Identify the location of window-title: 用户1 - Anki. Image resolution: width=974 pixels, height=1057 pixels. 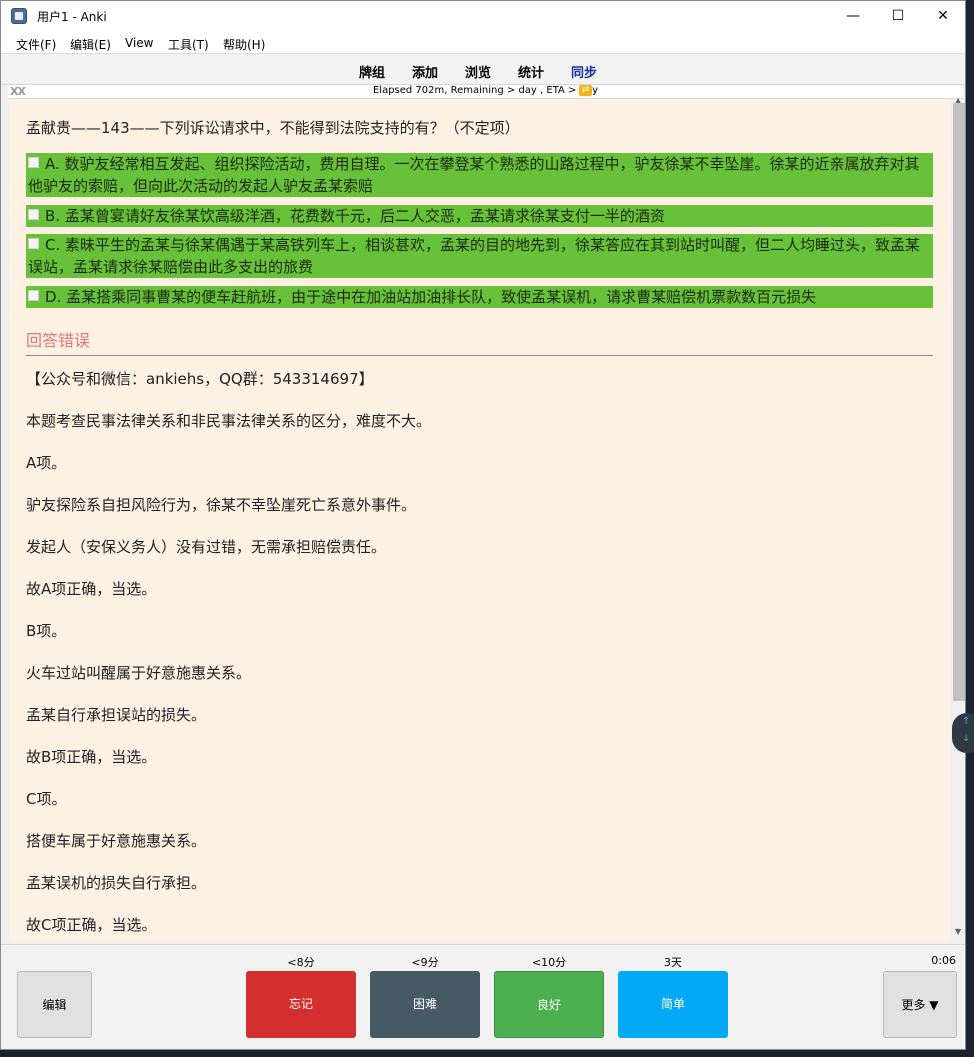
(72, 17).